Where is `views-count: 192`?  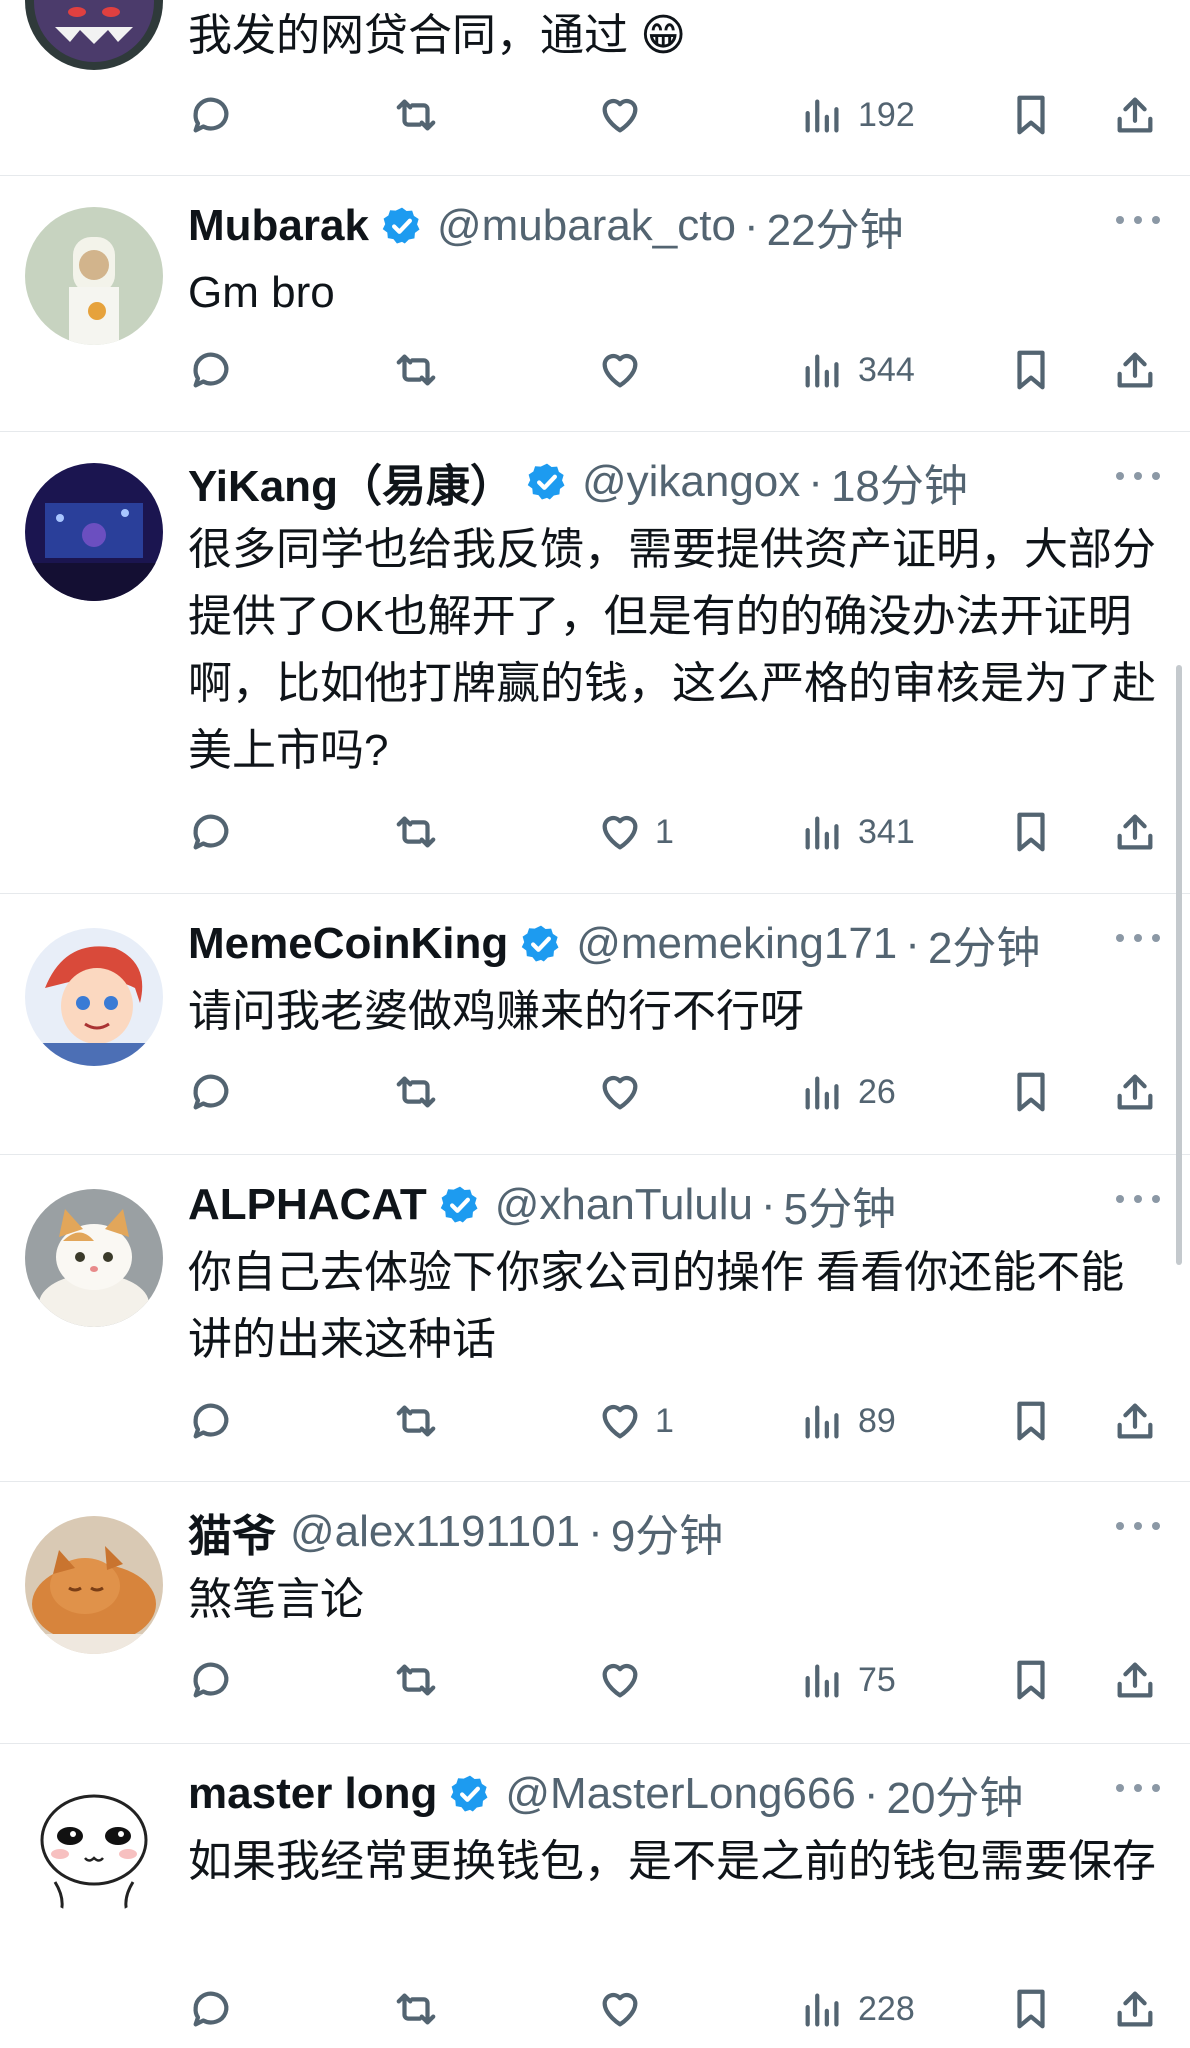 views-count: 192 is located at coordinates (886, 114).